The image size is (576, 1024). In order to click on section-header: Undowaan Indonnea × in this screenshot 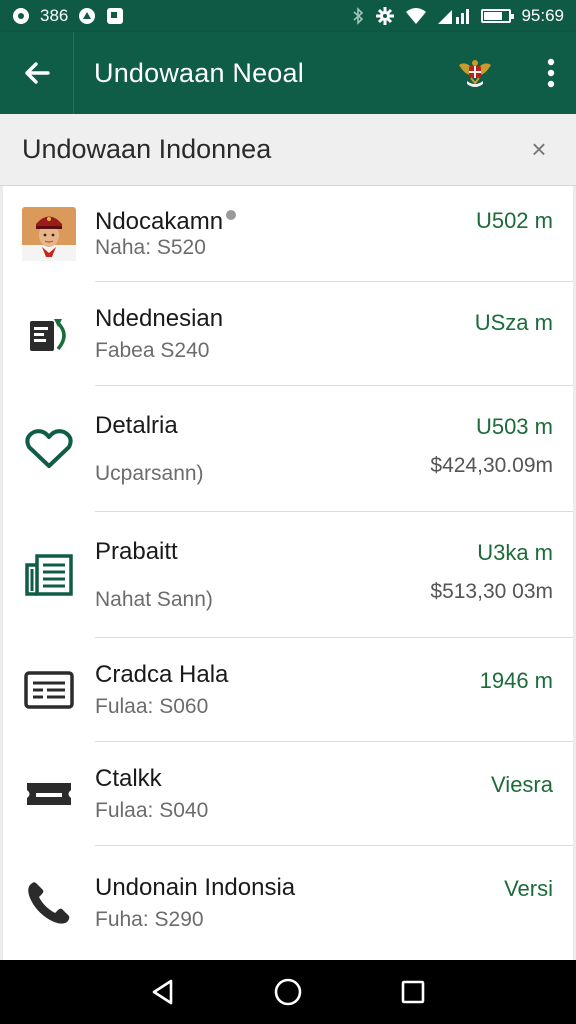, I will do `click(288, 150)`.